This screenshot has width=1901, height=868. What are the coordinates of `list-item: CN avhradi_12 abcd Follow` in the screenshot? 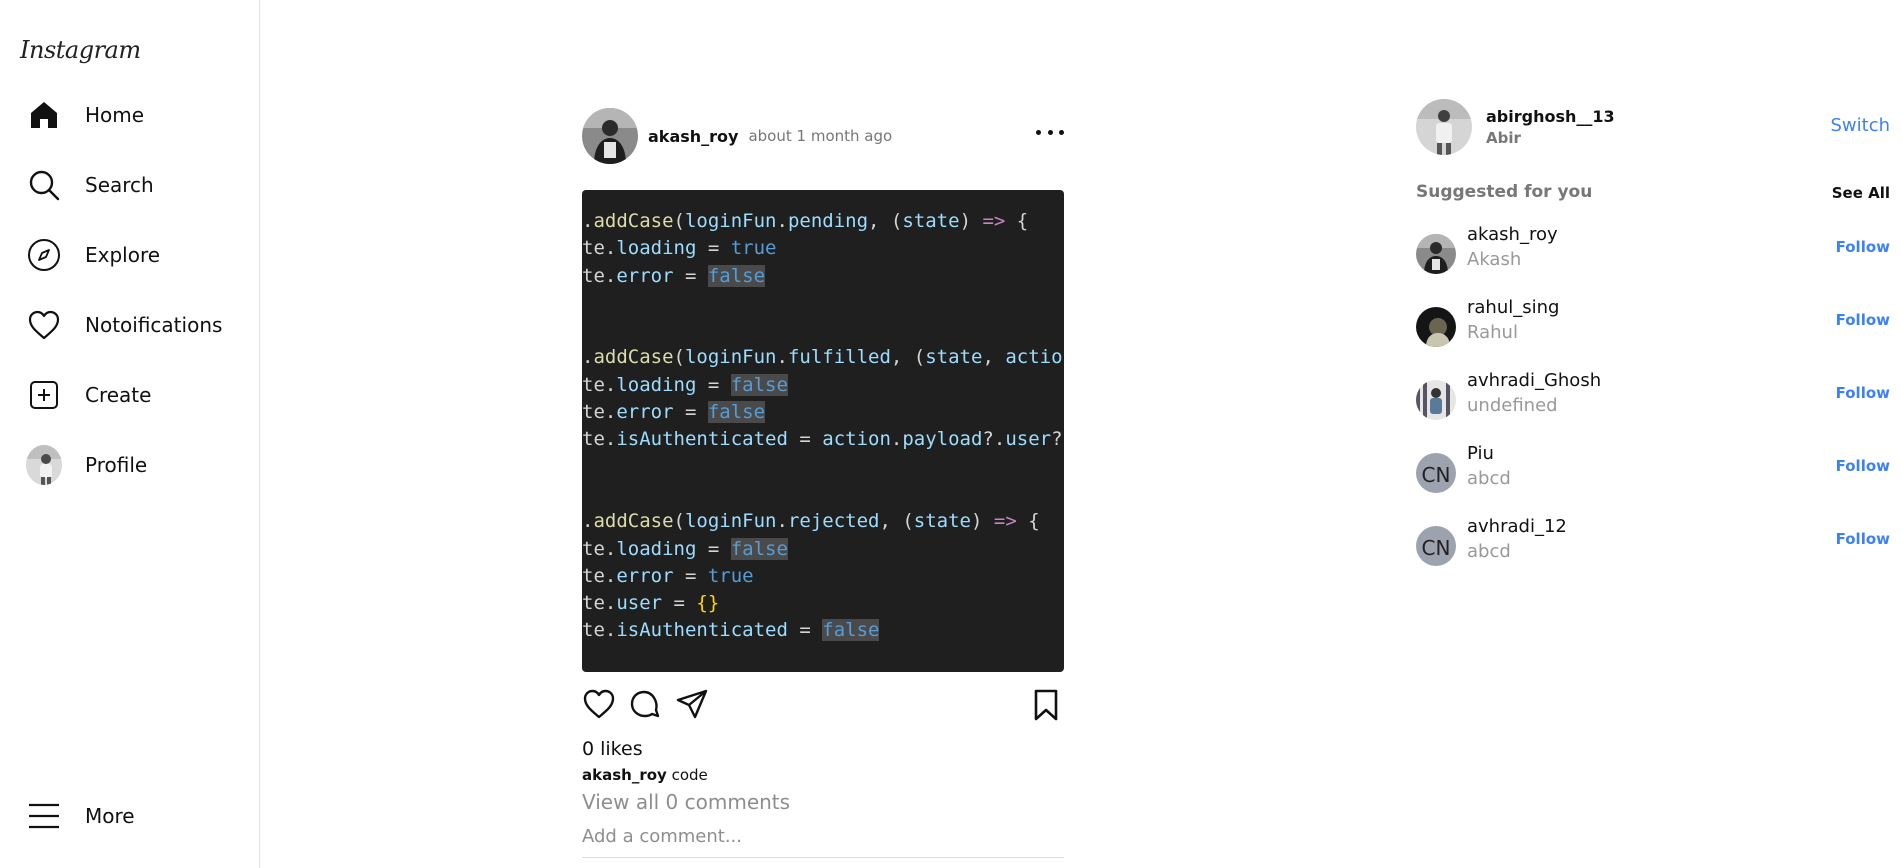 It's located at (1653, 552).